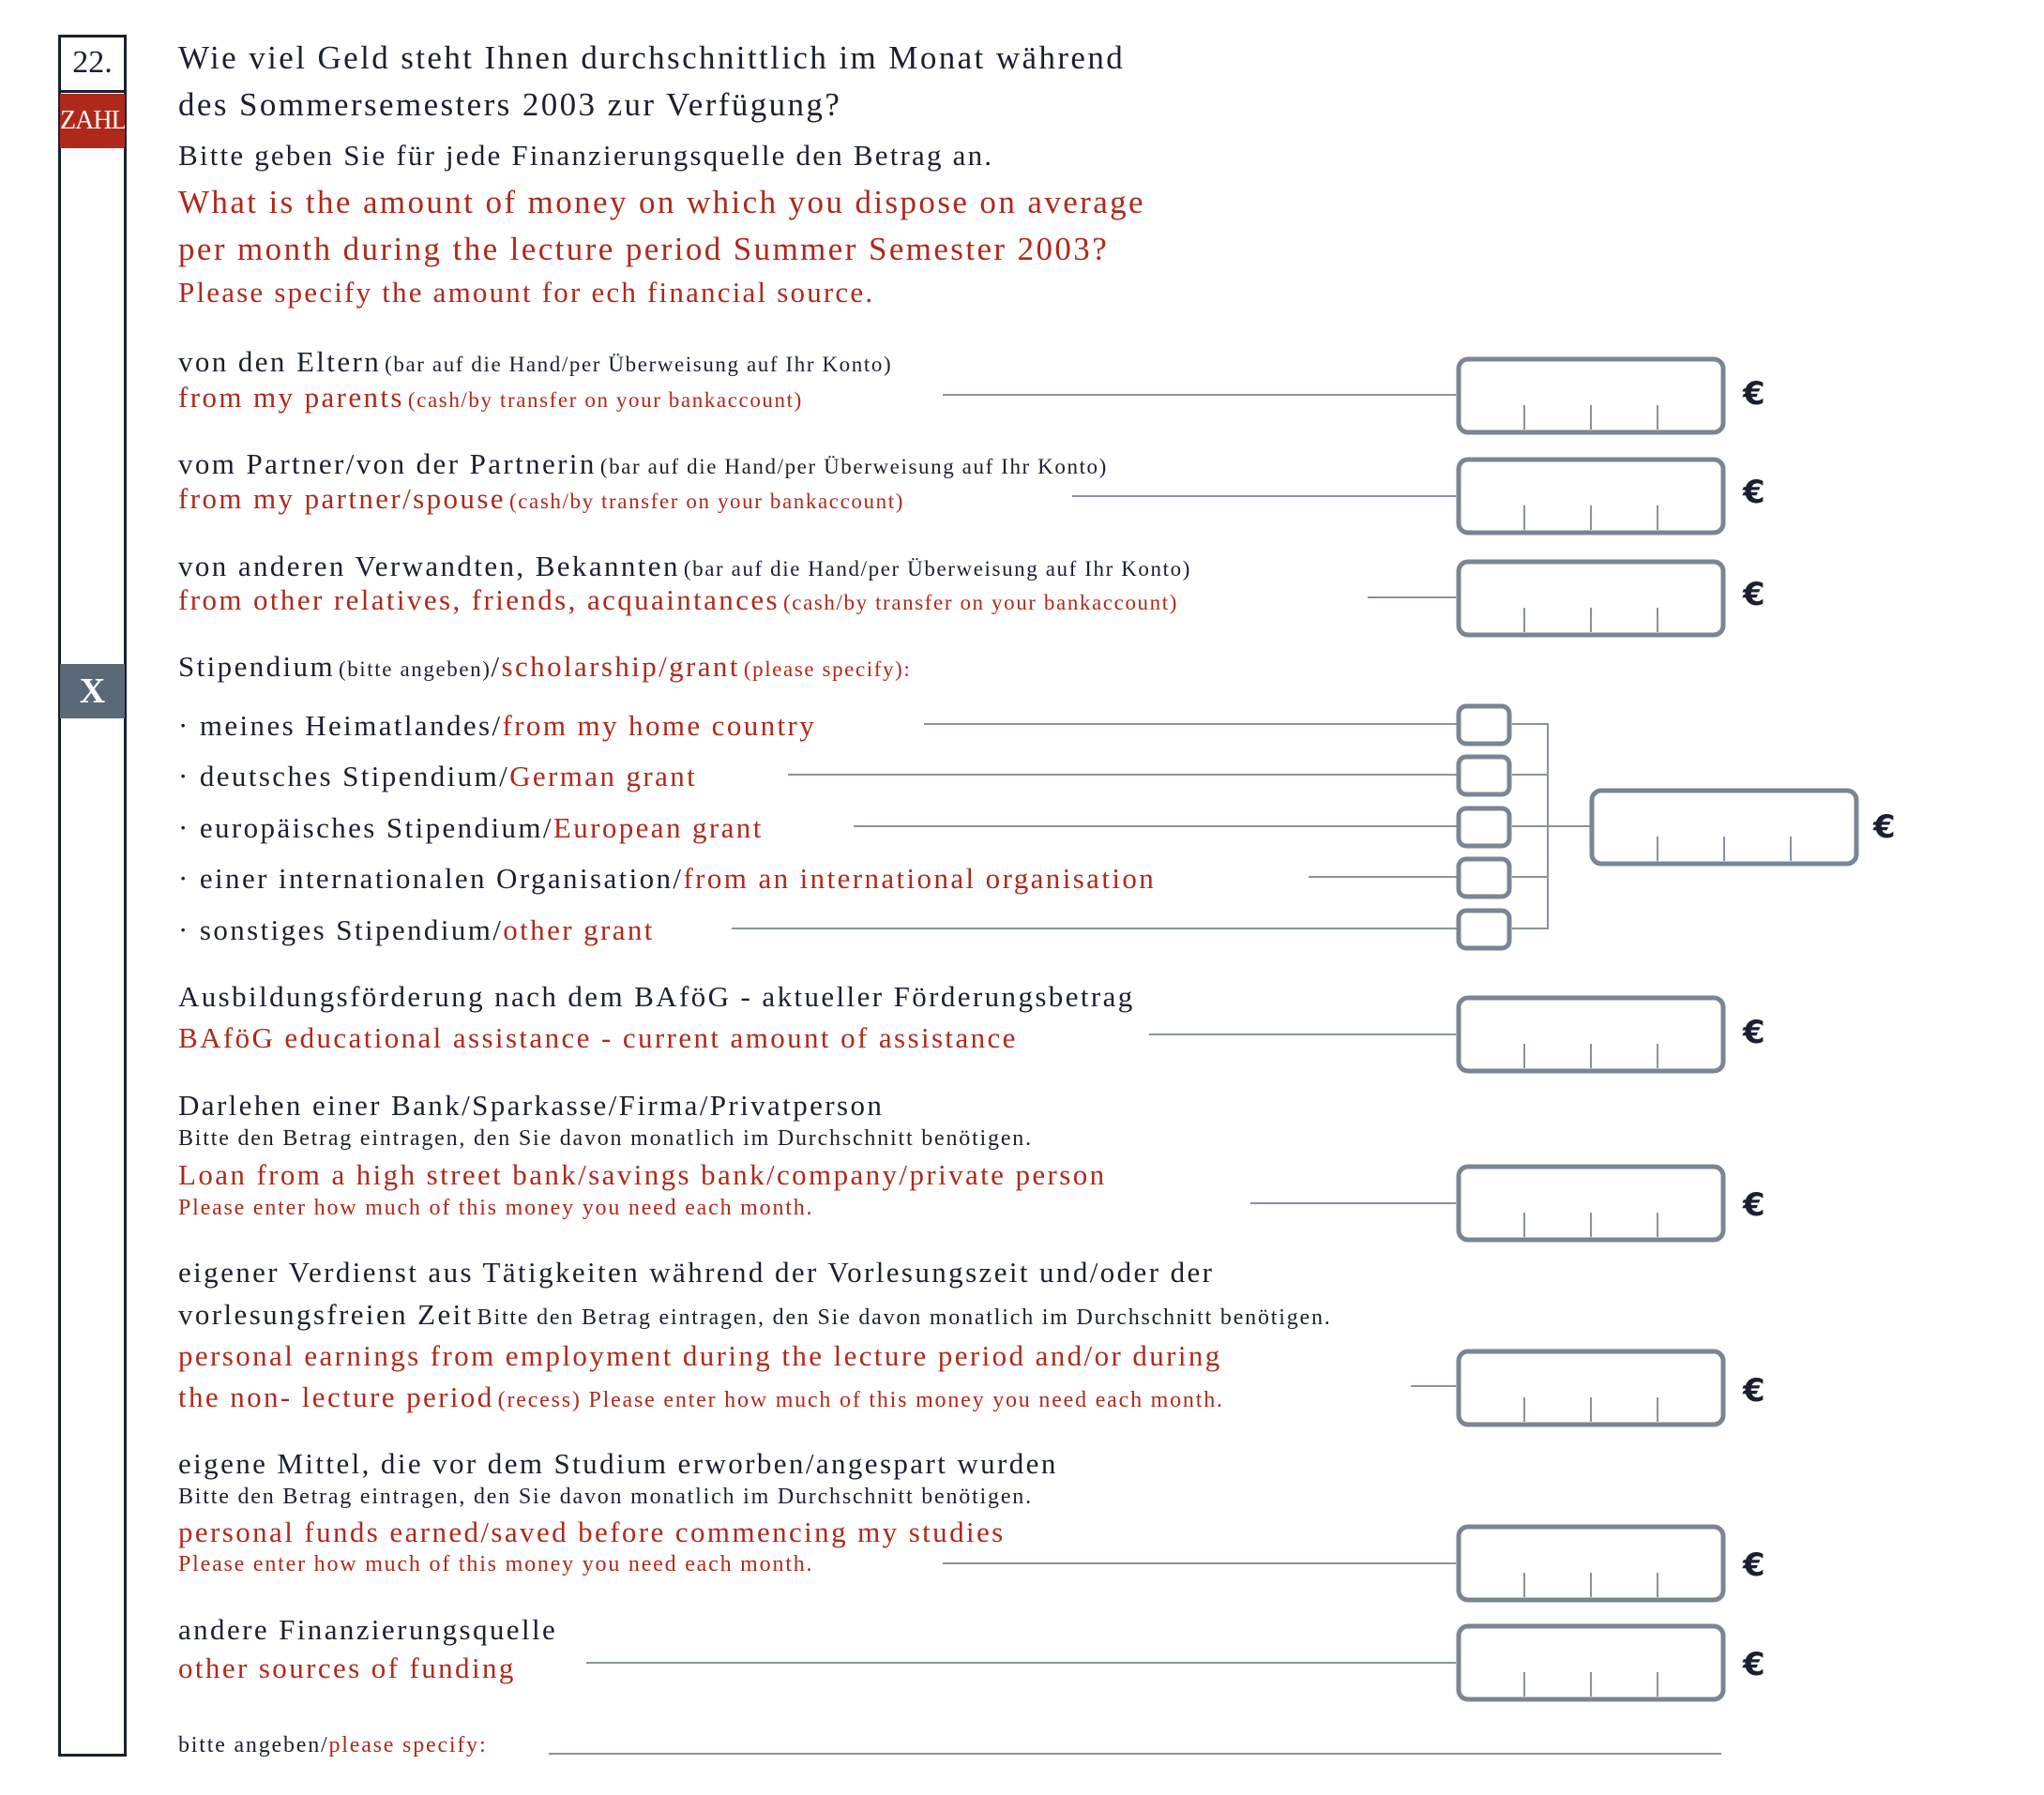 The width and height of the screenshot is (2044, 1795). What do you see at coordinates (1592, 395) in the screenshot?
I see `amount-box-parents` at bounding box center [1592, 395].